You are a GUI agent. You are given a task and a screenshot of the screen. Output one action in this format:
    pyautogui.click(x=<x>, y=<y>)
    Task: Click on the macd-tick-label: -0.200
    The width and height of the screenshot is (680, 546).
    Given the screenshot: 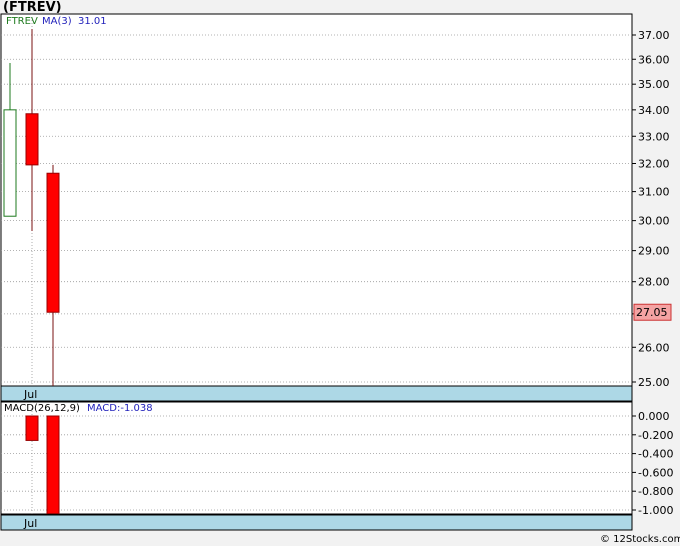 What is the action you would take?
    pyautogui.click(x=655, y=435)
    